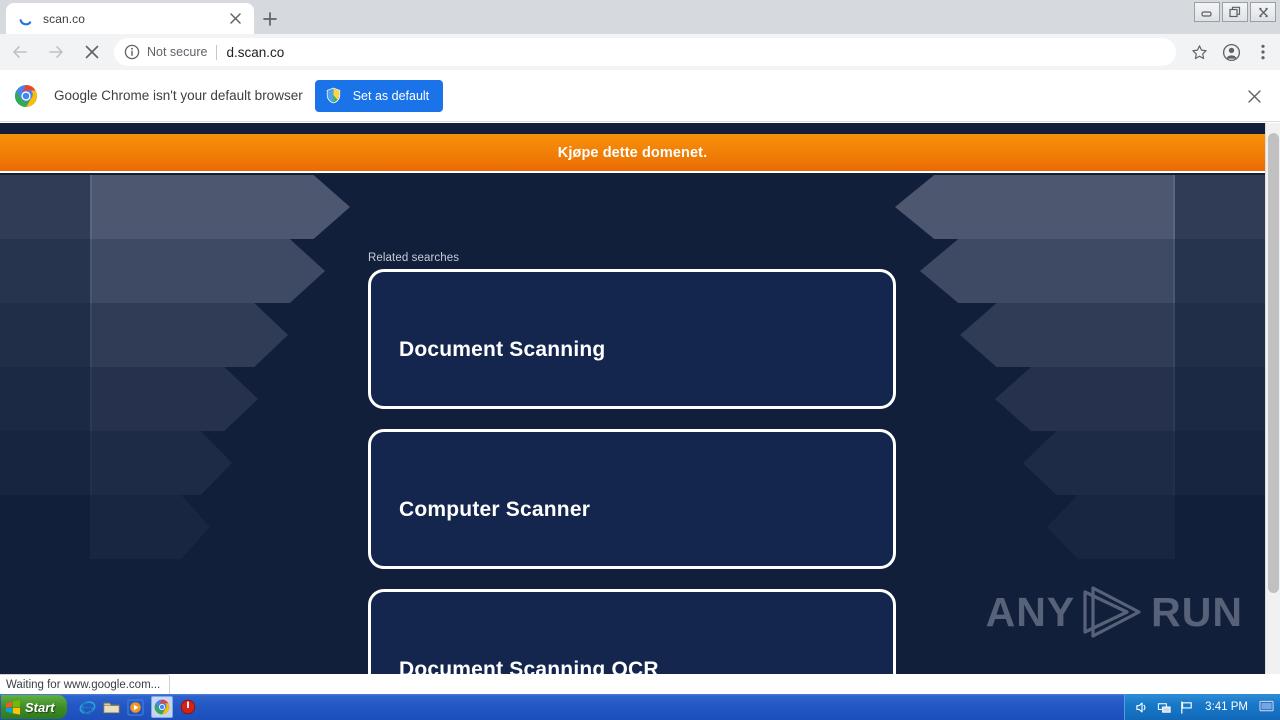 Image resolution: width=1280 pixels, height=720 pixels. Describe the element at coordinates (632, 631) in the screenshot. I see `related-search-card: Document Scanning OCR` at that location.